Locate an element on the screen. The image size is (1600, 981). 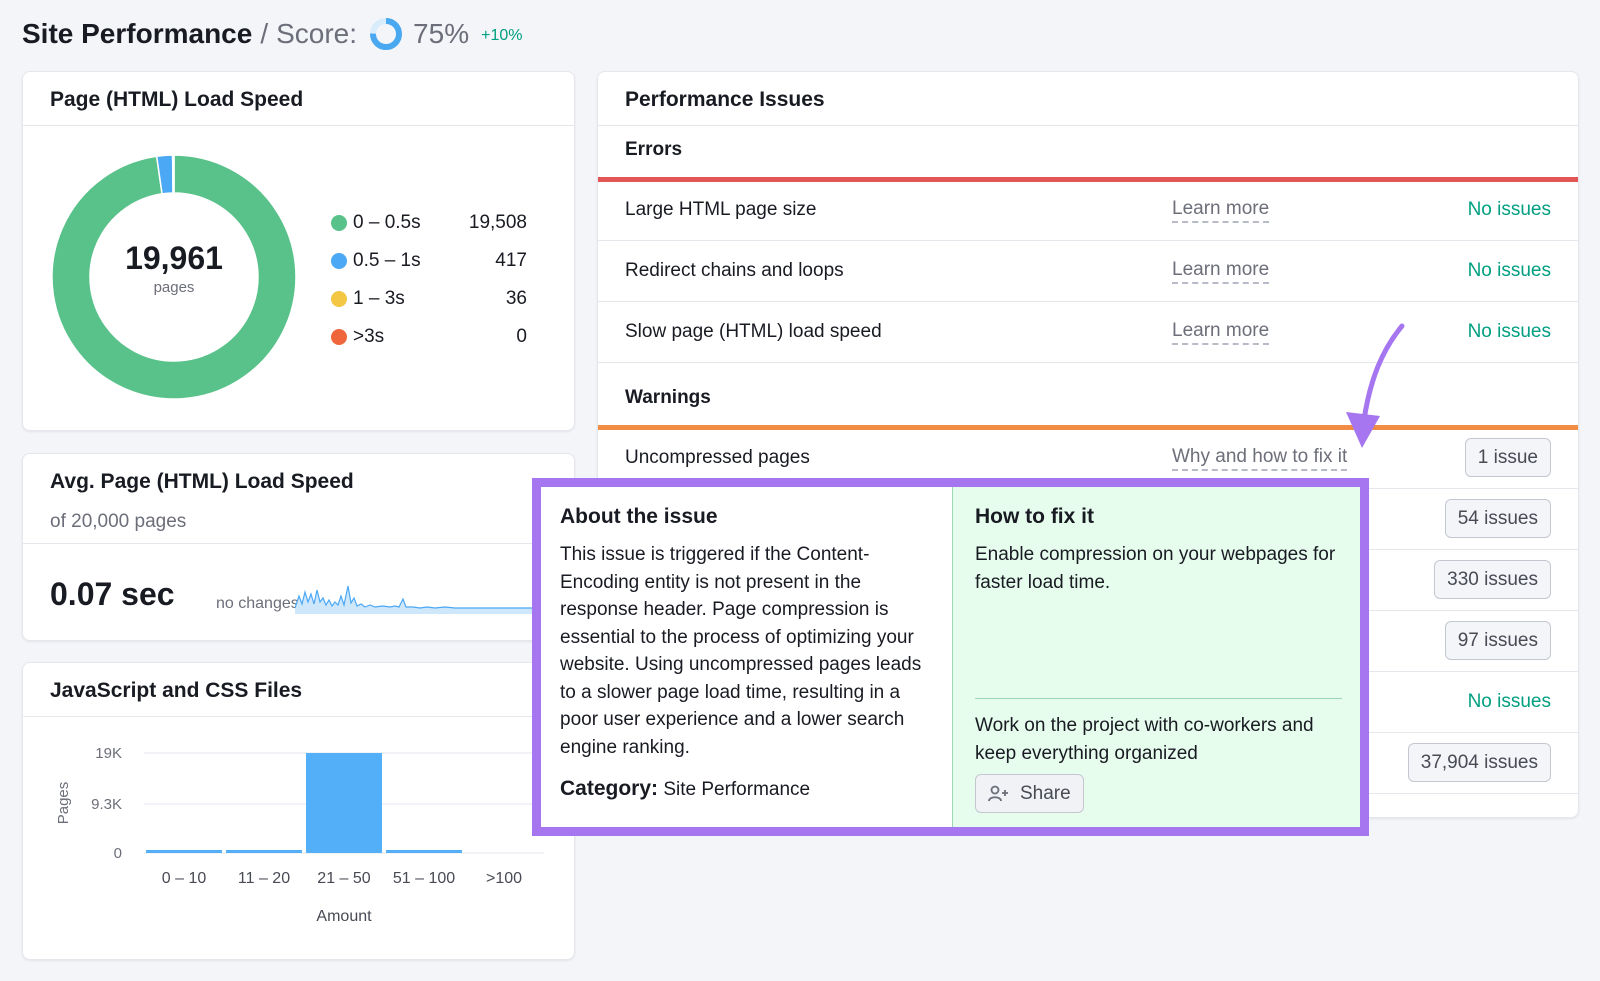
x-tick-label: 0 – 10 is located at coordinates (184, 878).